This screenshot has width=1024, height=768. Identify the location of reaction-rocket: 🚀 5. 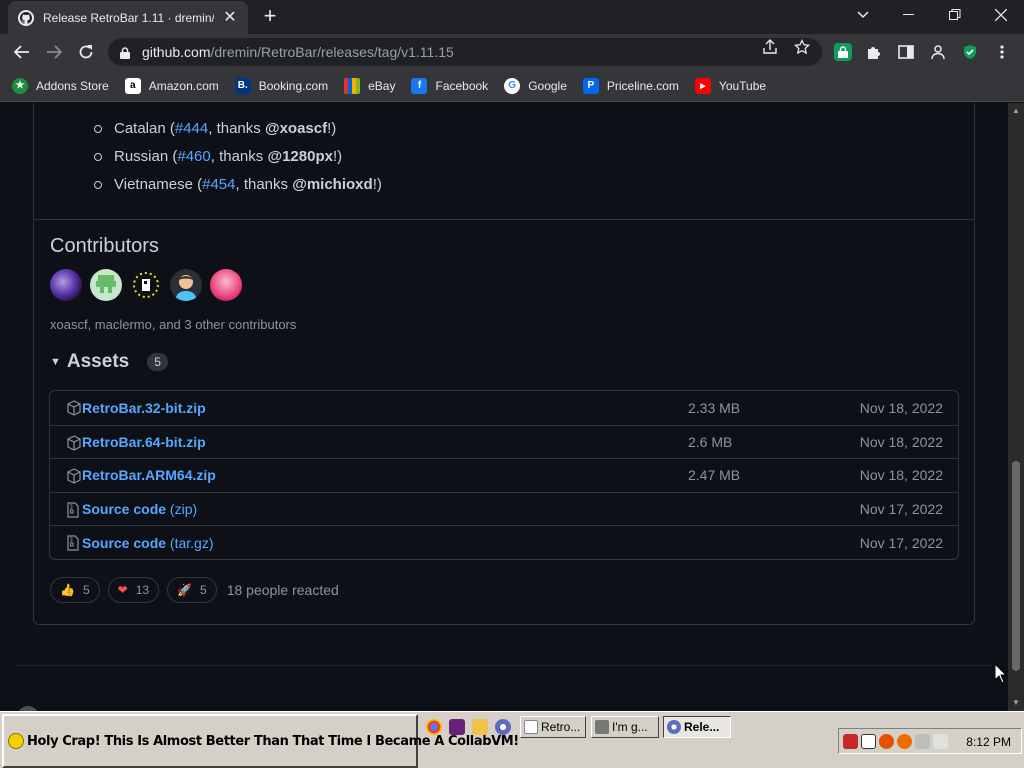
(192, 590).